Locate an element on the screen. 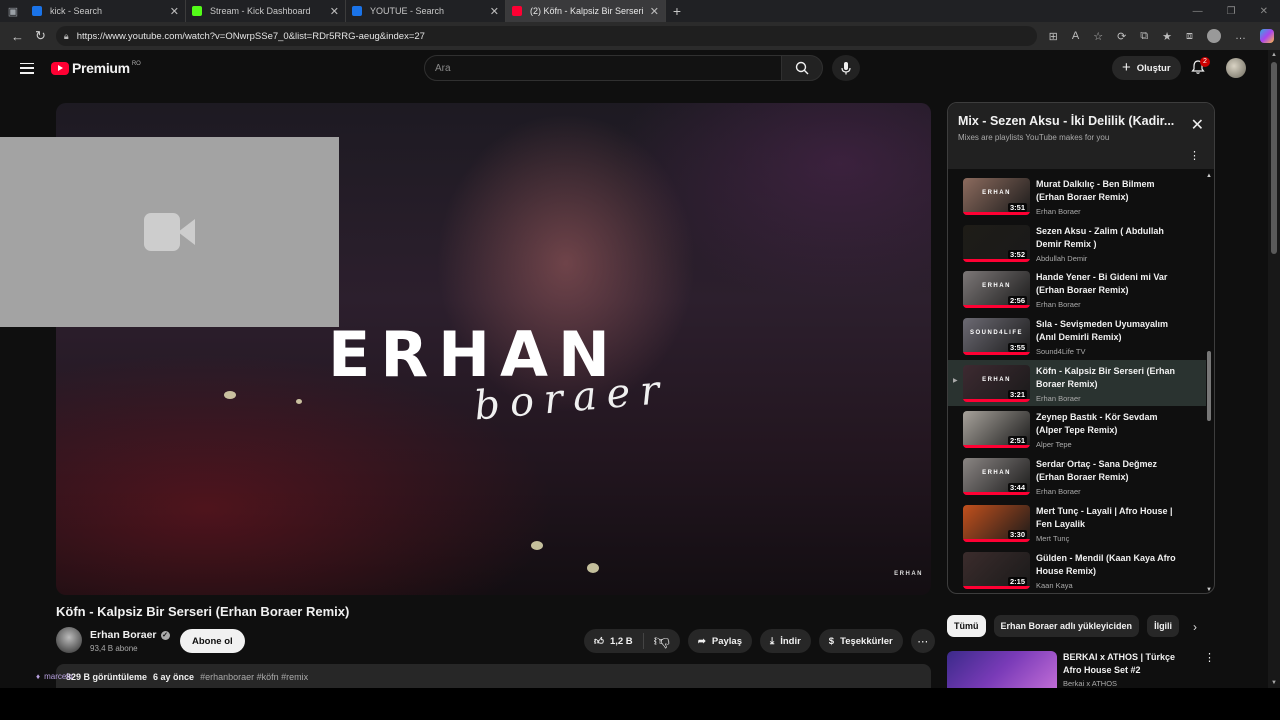 This screenshot has height=720, width=1280. playlist-thumbnail: ERHAN 3:21 is located at coordinates (996, 383).